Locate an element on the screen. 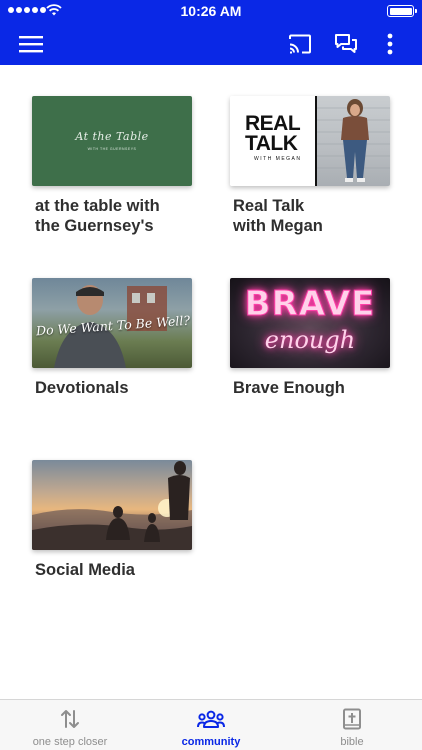 The width and height of the screenshot is (422, 750). tab-label: bible is located at coordinates (352, 742).